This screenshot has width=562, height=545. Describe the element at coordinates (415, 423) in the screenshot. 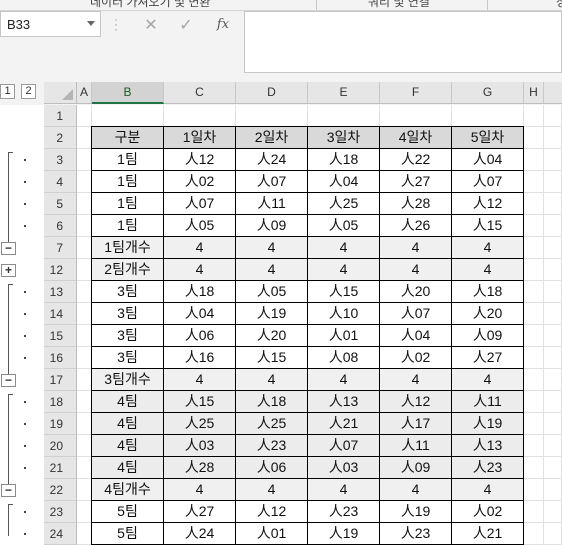

I see `table-cell: 人17` at that location.